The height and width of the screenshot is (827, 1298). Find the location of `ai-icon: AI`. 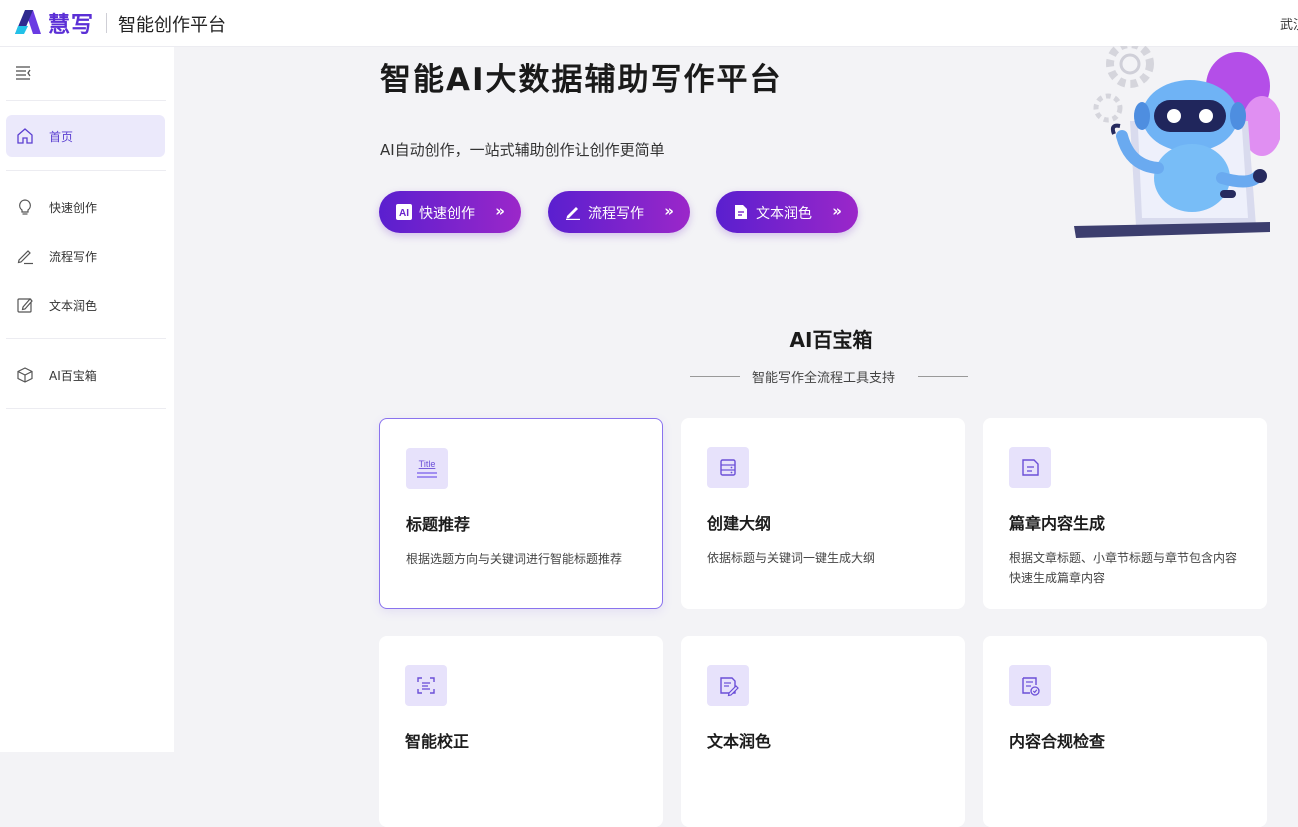

ai-icon: AI is located at coordinates (404, 212).